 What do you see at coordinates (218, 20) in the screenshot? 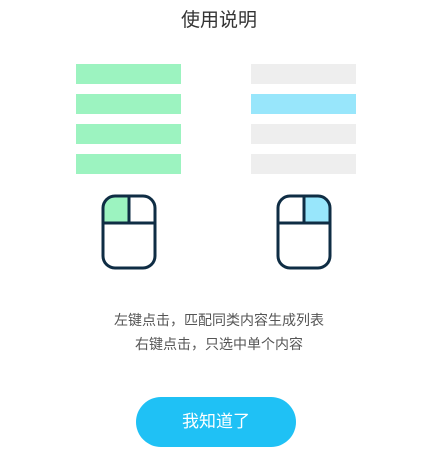
I see `page-title: 使用说明` at bounding box center [218, 20].